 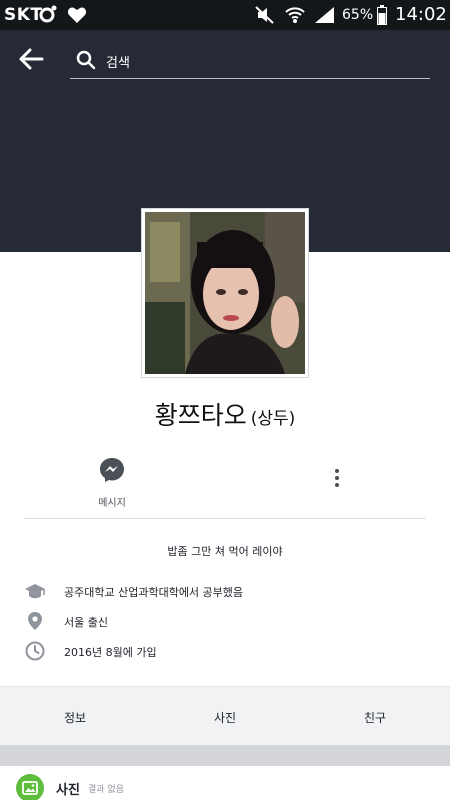 I want to click on info-hometown: 서울 출신, so click(x=224, y=621).